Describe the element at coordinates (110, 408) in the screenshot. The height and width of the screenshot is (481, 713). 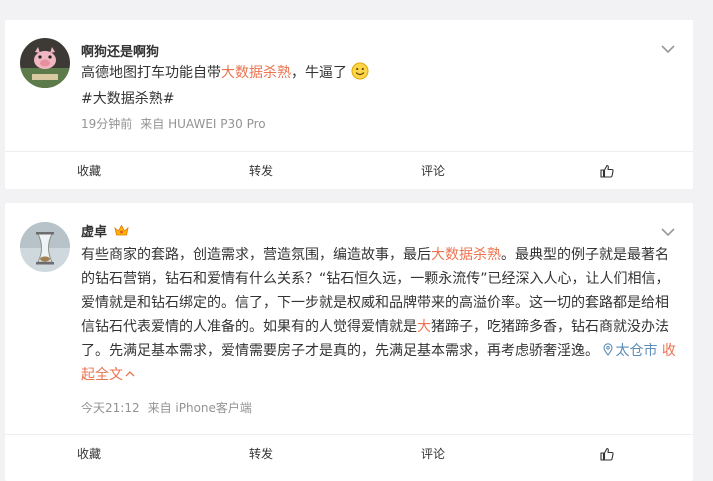
I see `post-time: 今天21:12` at that location.